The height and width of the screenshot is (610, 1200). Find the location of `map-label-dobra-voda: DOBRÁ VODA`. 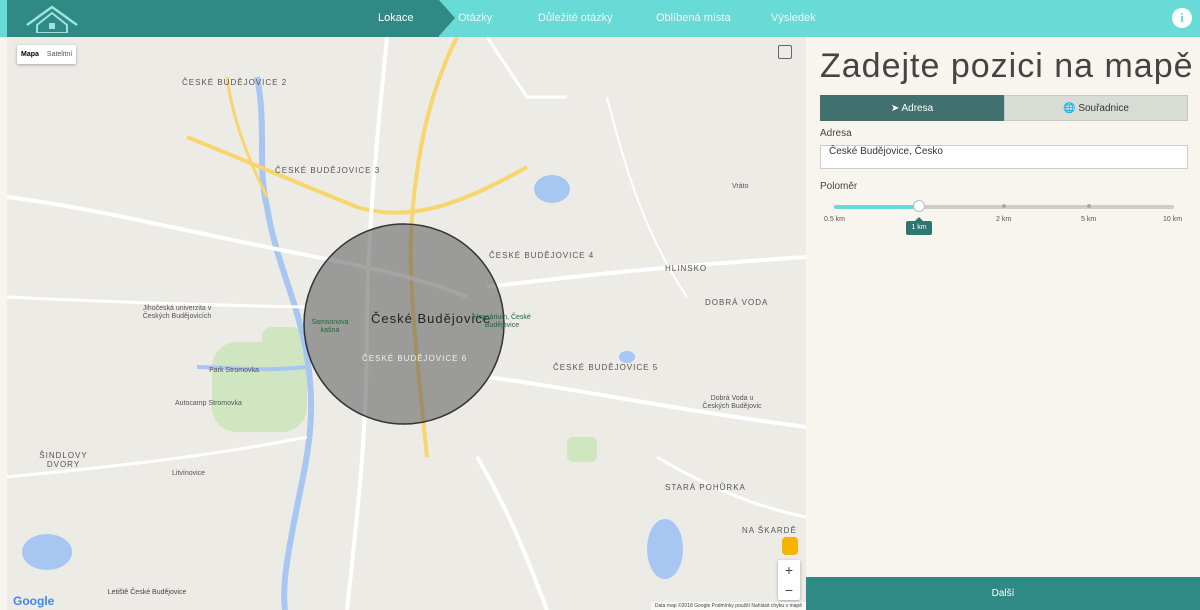

map-label-dobra-voda: DOBRÁ VODA is located at coordinates (737, 302).